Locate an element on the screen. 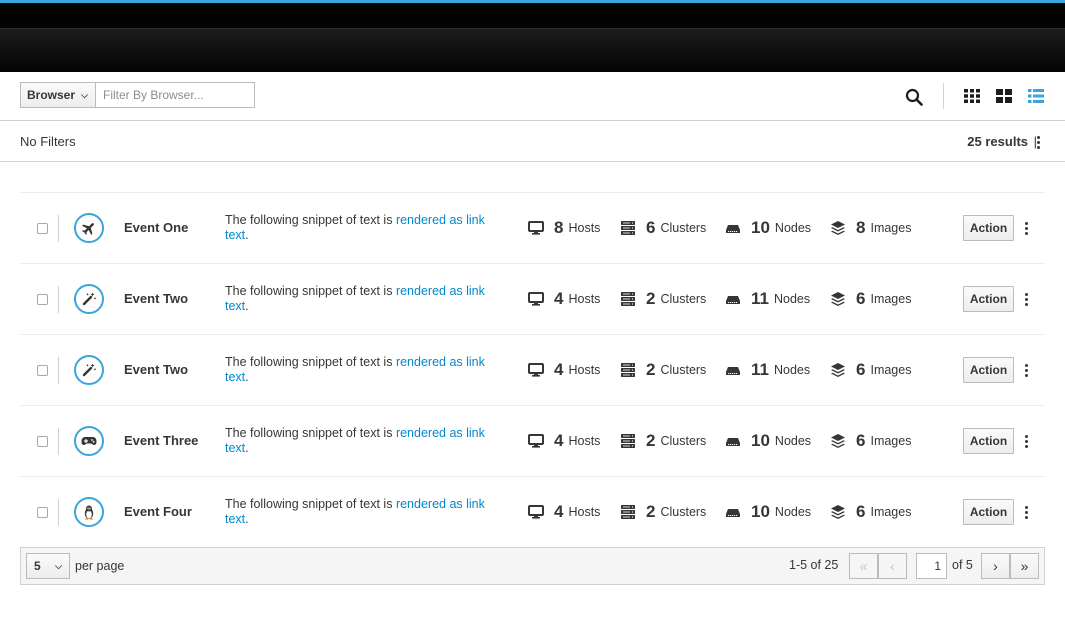 The height and width of the screenshot is (634, 1065). next-page-button: › is located at coordinates (995, 566).